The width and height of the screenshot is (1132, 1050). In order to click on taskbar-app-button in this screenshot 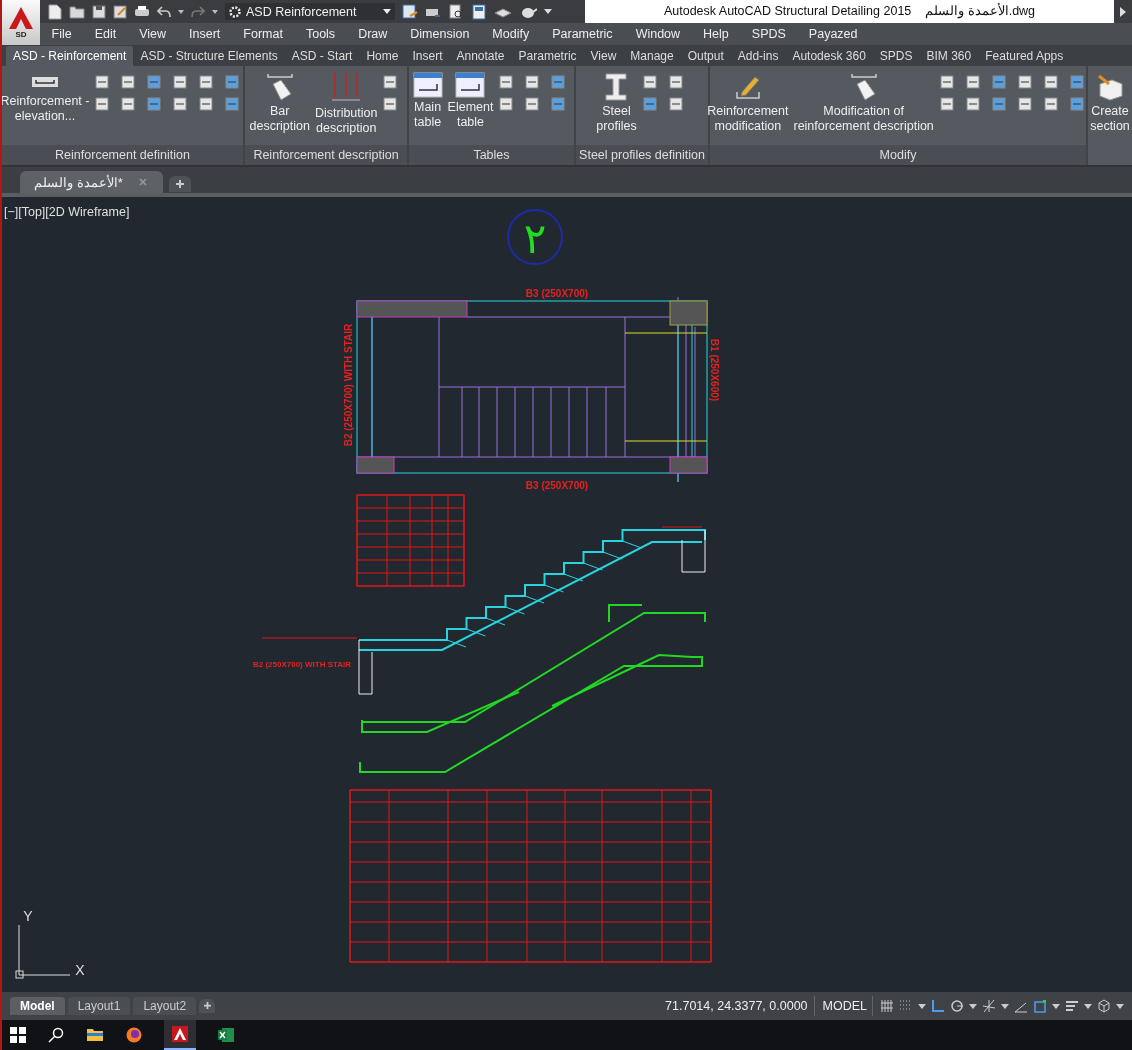, I will do `click(180, 1035)`.